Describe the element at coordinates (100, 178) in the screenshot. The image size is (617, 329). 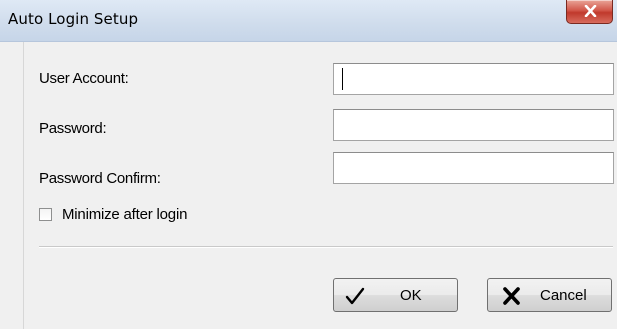
I see `password-confirm-label: Password Confirm:` at that location.